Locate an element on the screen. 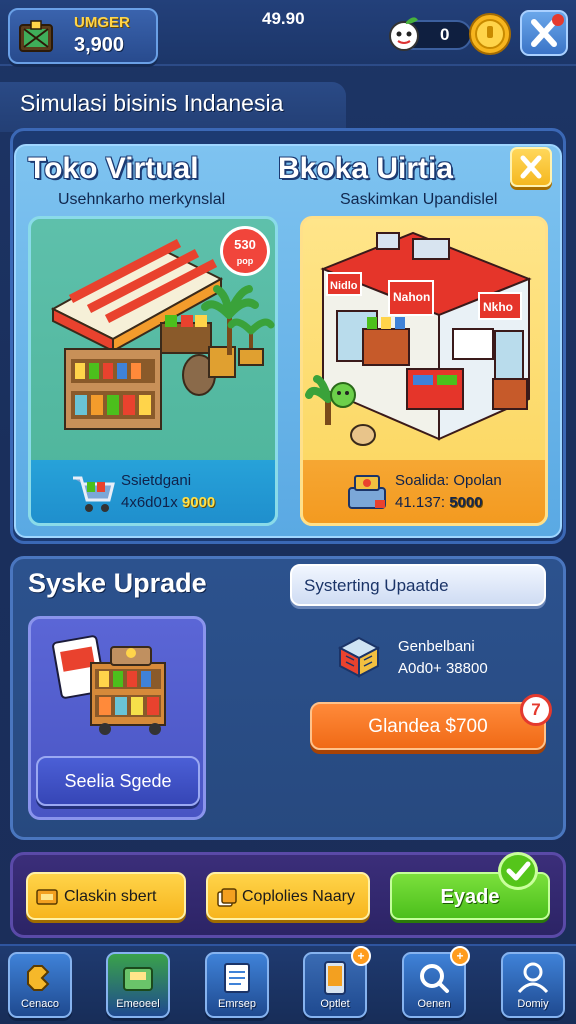  stall-footer-price: 4x6d01x 9000 is located at coordinates (168, 502).